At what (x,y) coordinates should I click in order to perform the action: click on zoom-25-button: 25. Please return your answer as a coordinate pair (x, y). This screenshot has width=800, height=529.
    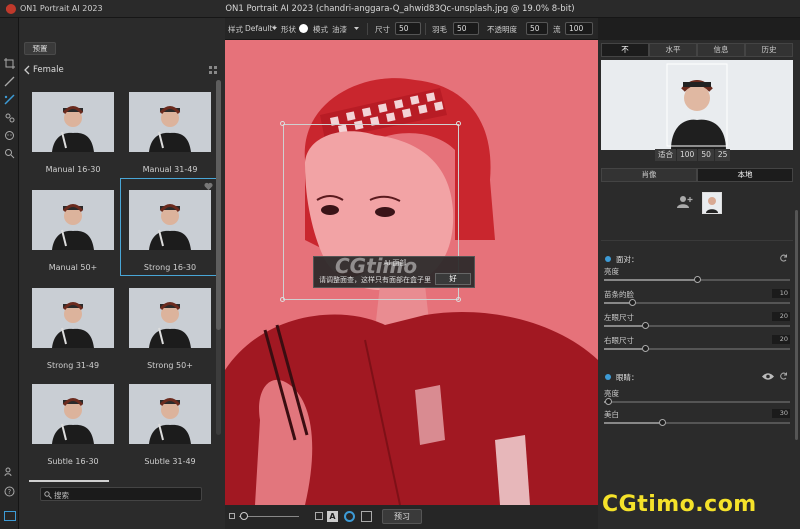
    Looking at the image, I should click on (722, 155).